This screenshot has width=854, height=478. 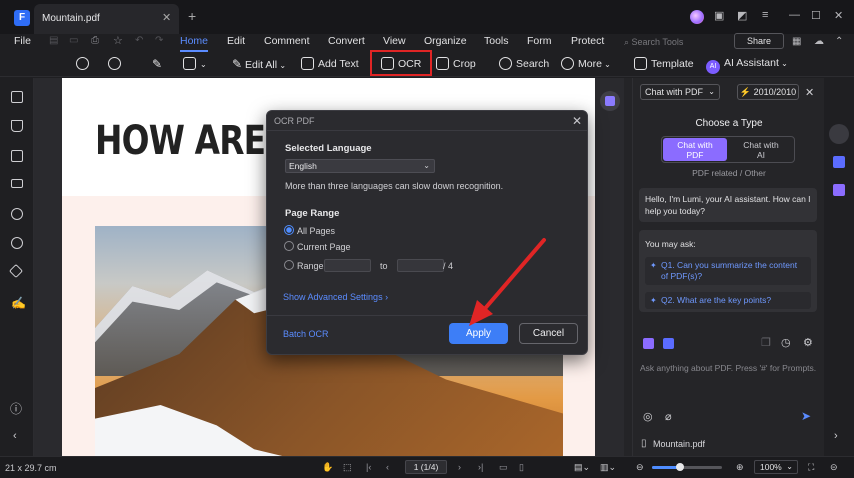 What do you see at coordinates (157, 64) in the screenshot?
I see `highlight-button: ✎` at bounding box center [157, 64].